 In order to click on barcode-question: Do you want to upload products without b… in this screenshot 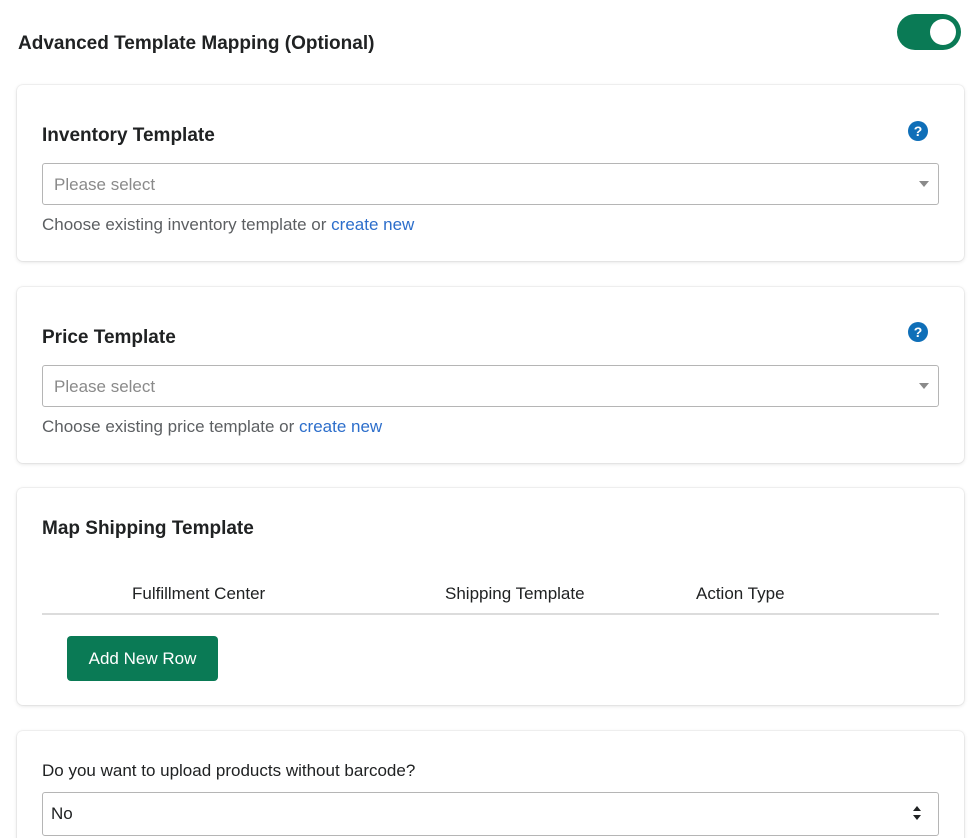, I will do `click(229, 770)`.